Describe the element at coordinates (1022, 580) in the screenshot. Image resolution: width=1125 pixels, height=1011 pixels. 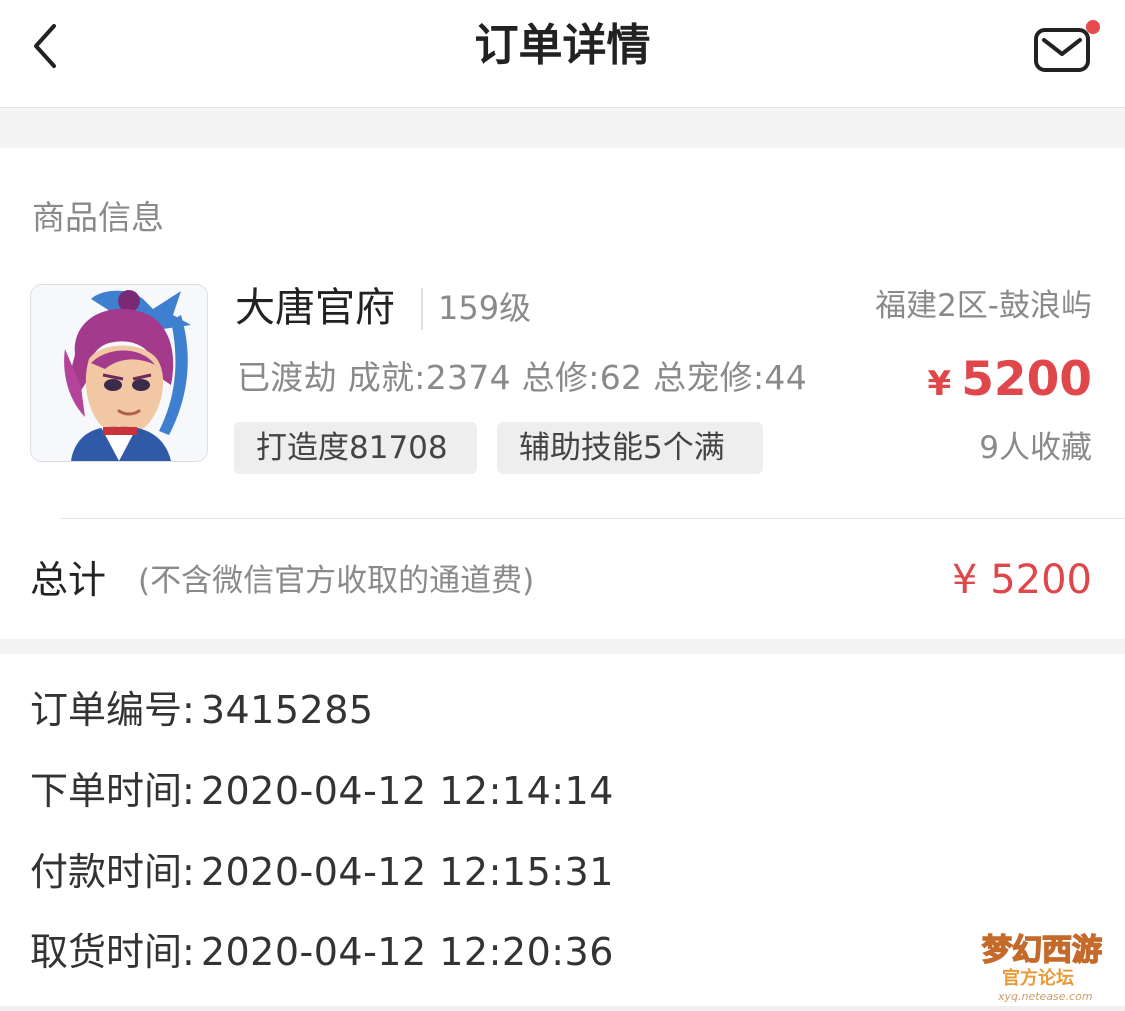
I see `total-price: ¥ 5200` at that location.